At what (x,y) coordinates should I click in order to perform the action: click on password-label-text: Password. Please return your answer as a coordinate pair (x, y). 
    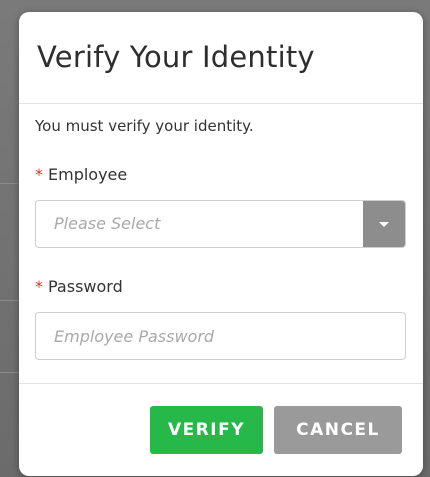
    Looking at the image, I should click on (85, 286).